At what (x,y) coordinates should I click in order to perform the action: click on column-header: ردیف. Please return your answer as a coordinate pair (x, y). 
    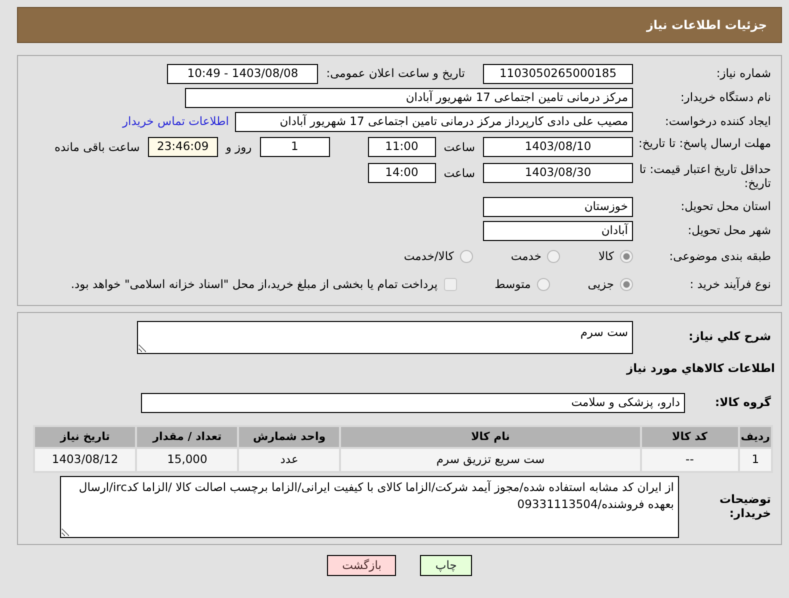
    Looking at the image, I should click on (755, 437).